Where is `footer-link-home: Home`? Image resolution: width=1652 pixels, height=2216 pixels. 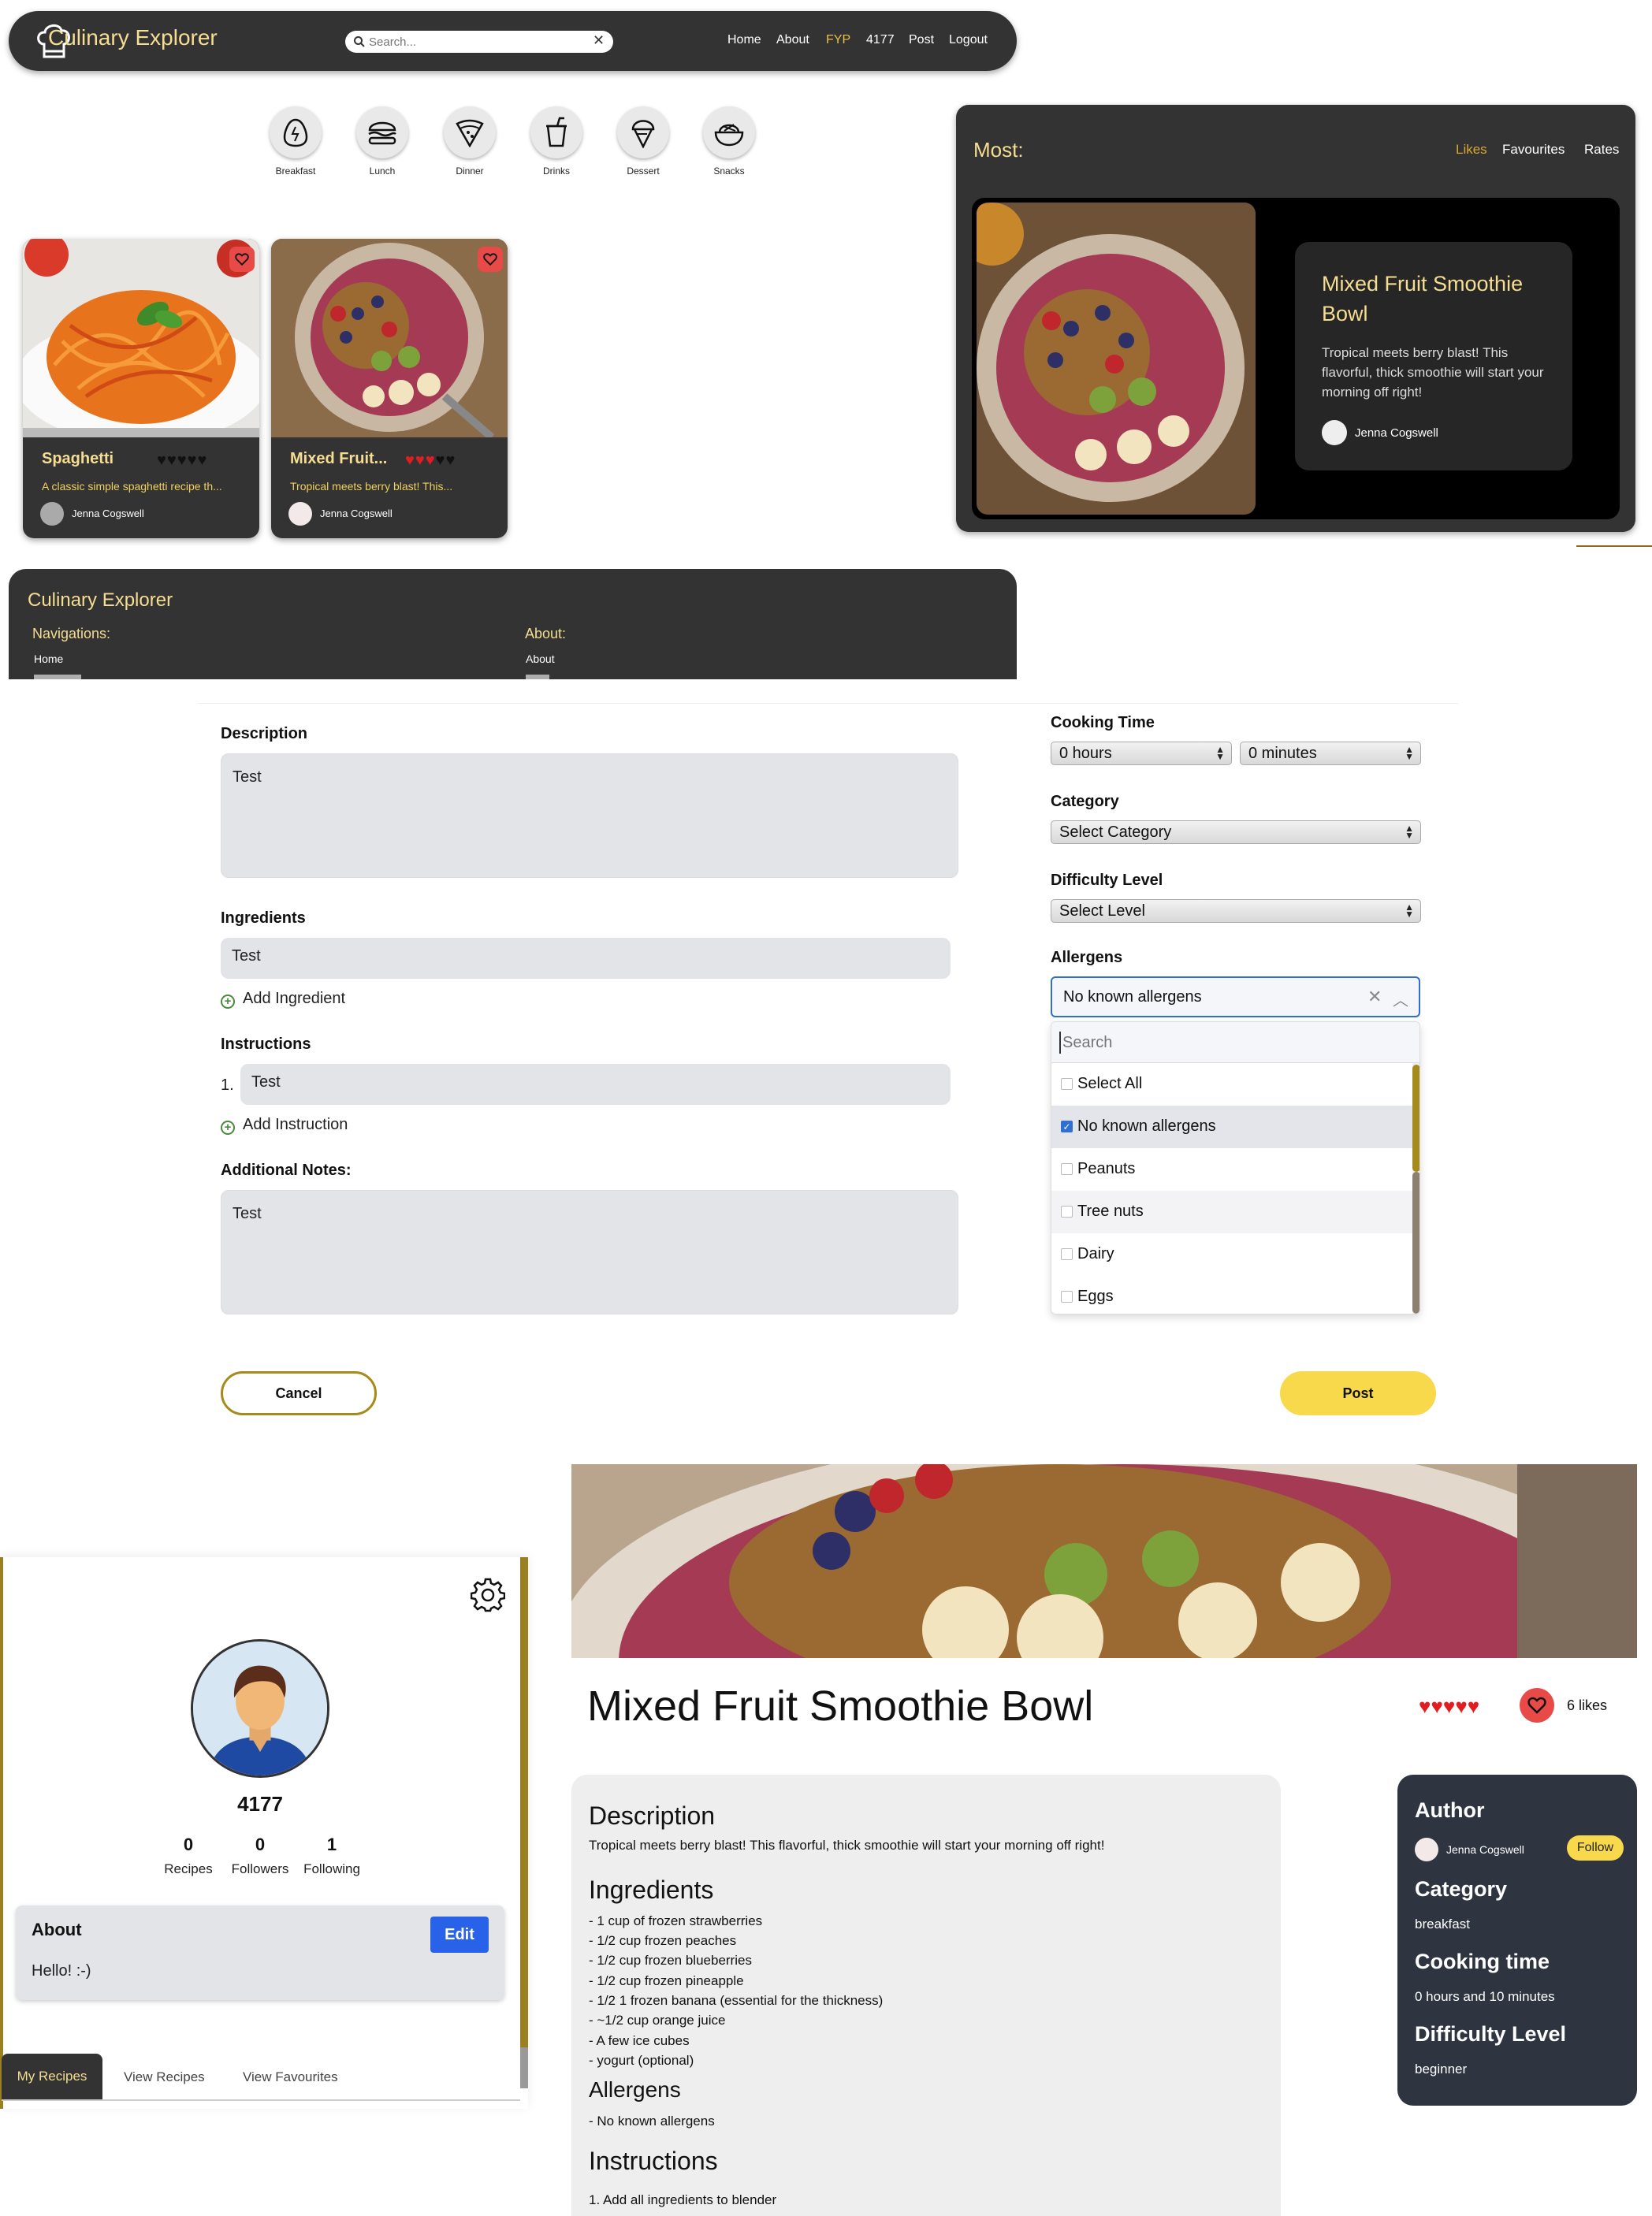 footer-link-home: Home is located at coordinates (48, 659).